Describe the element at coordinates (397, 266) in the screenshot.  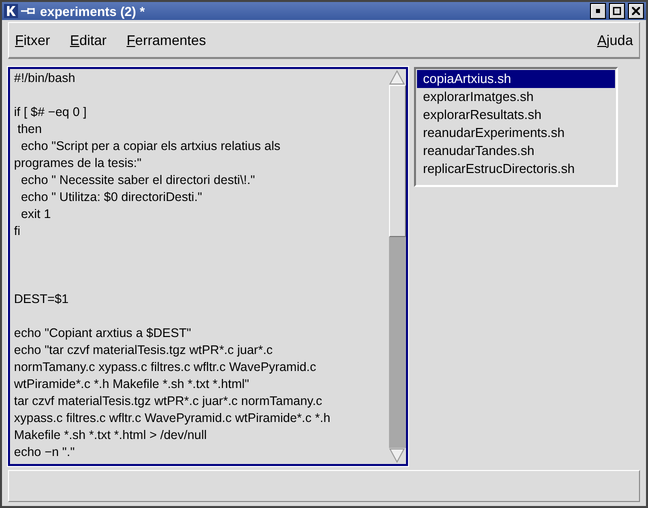
I see `scrollbar` at that location.